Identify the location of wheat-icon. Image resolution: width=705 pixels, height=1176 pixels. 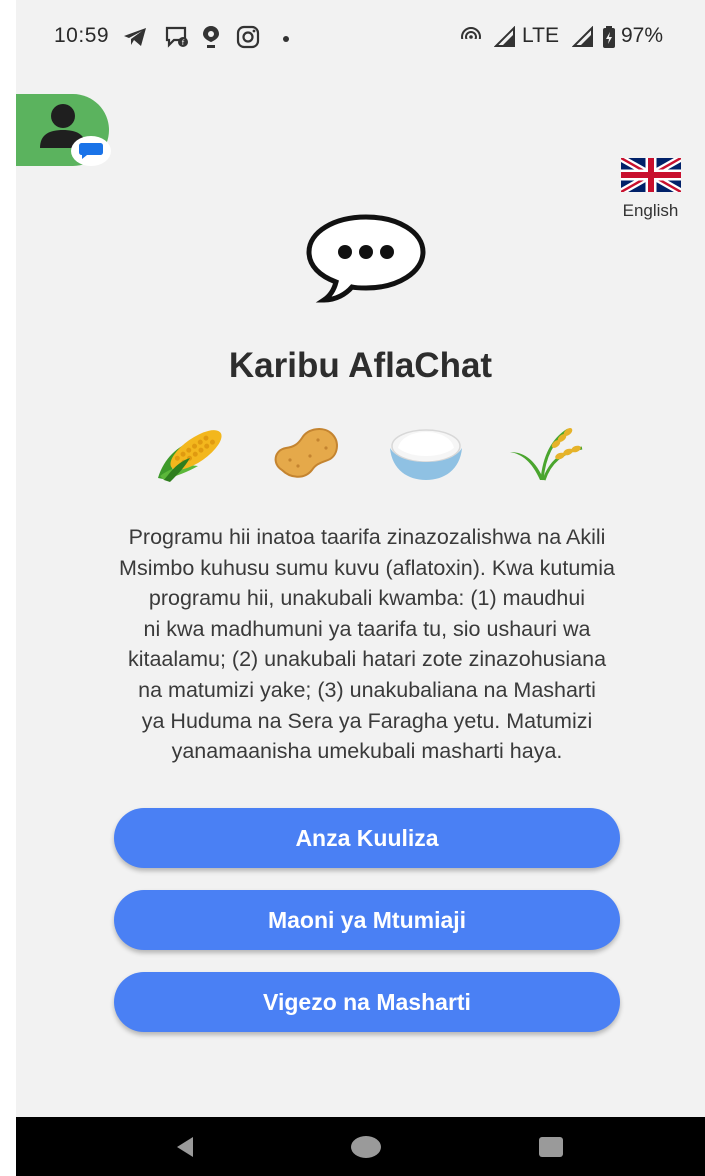
(546, 453).